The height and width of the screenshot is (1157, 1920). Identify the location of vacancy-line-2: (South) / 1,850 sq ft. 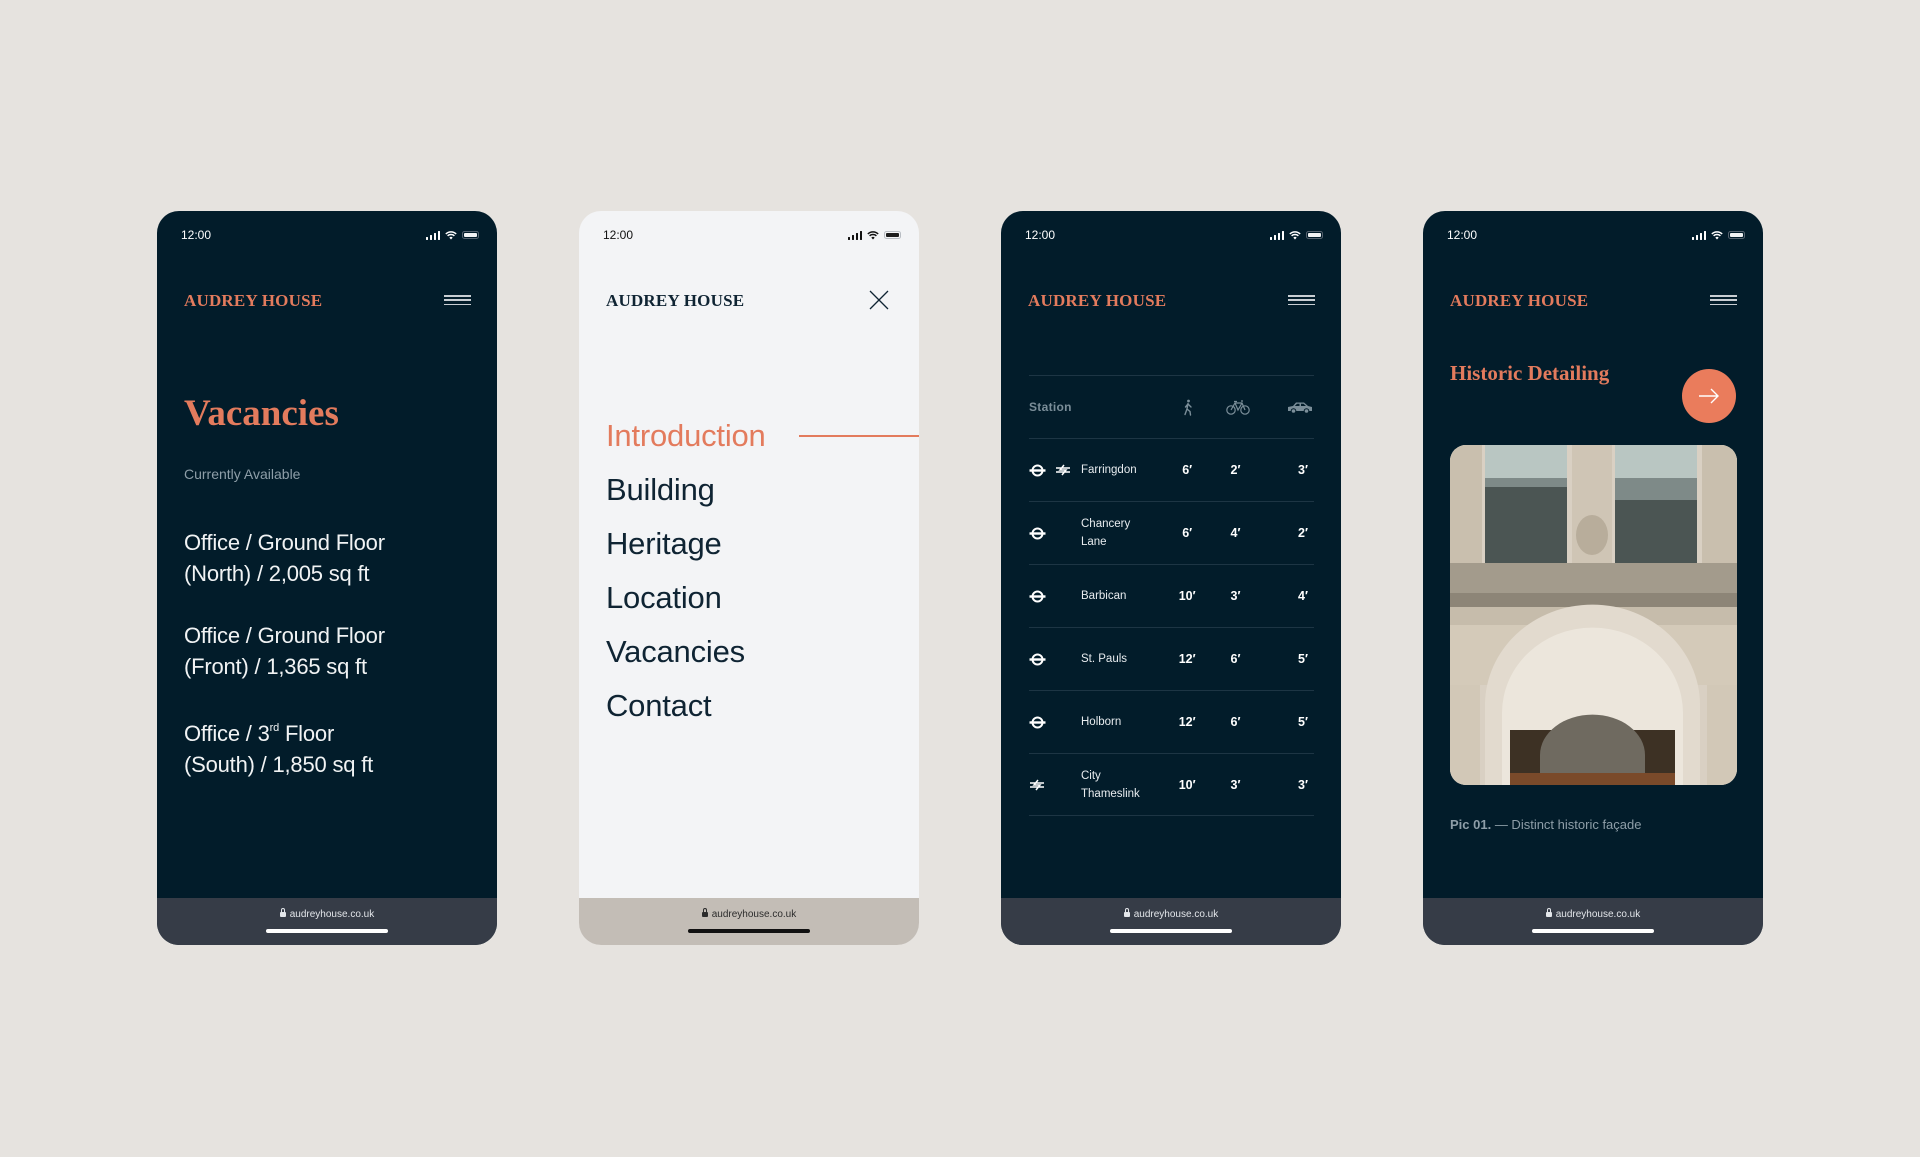
(279, 764).